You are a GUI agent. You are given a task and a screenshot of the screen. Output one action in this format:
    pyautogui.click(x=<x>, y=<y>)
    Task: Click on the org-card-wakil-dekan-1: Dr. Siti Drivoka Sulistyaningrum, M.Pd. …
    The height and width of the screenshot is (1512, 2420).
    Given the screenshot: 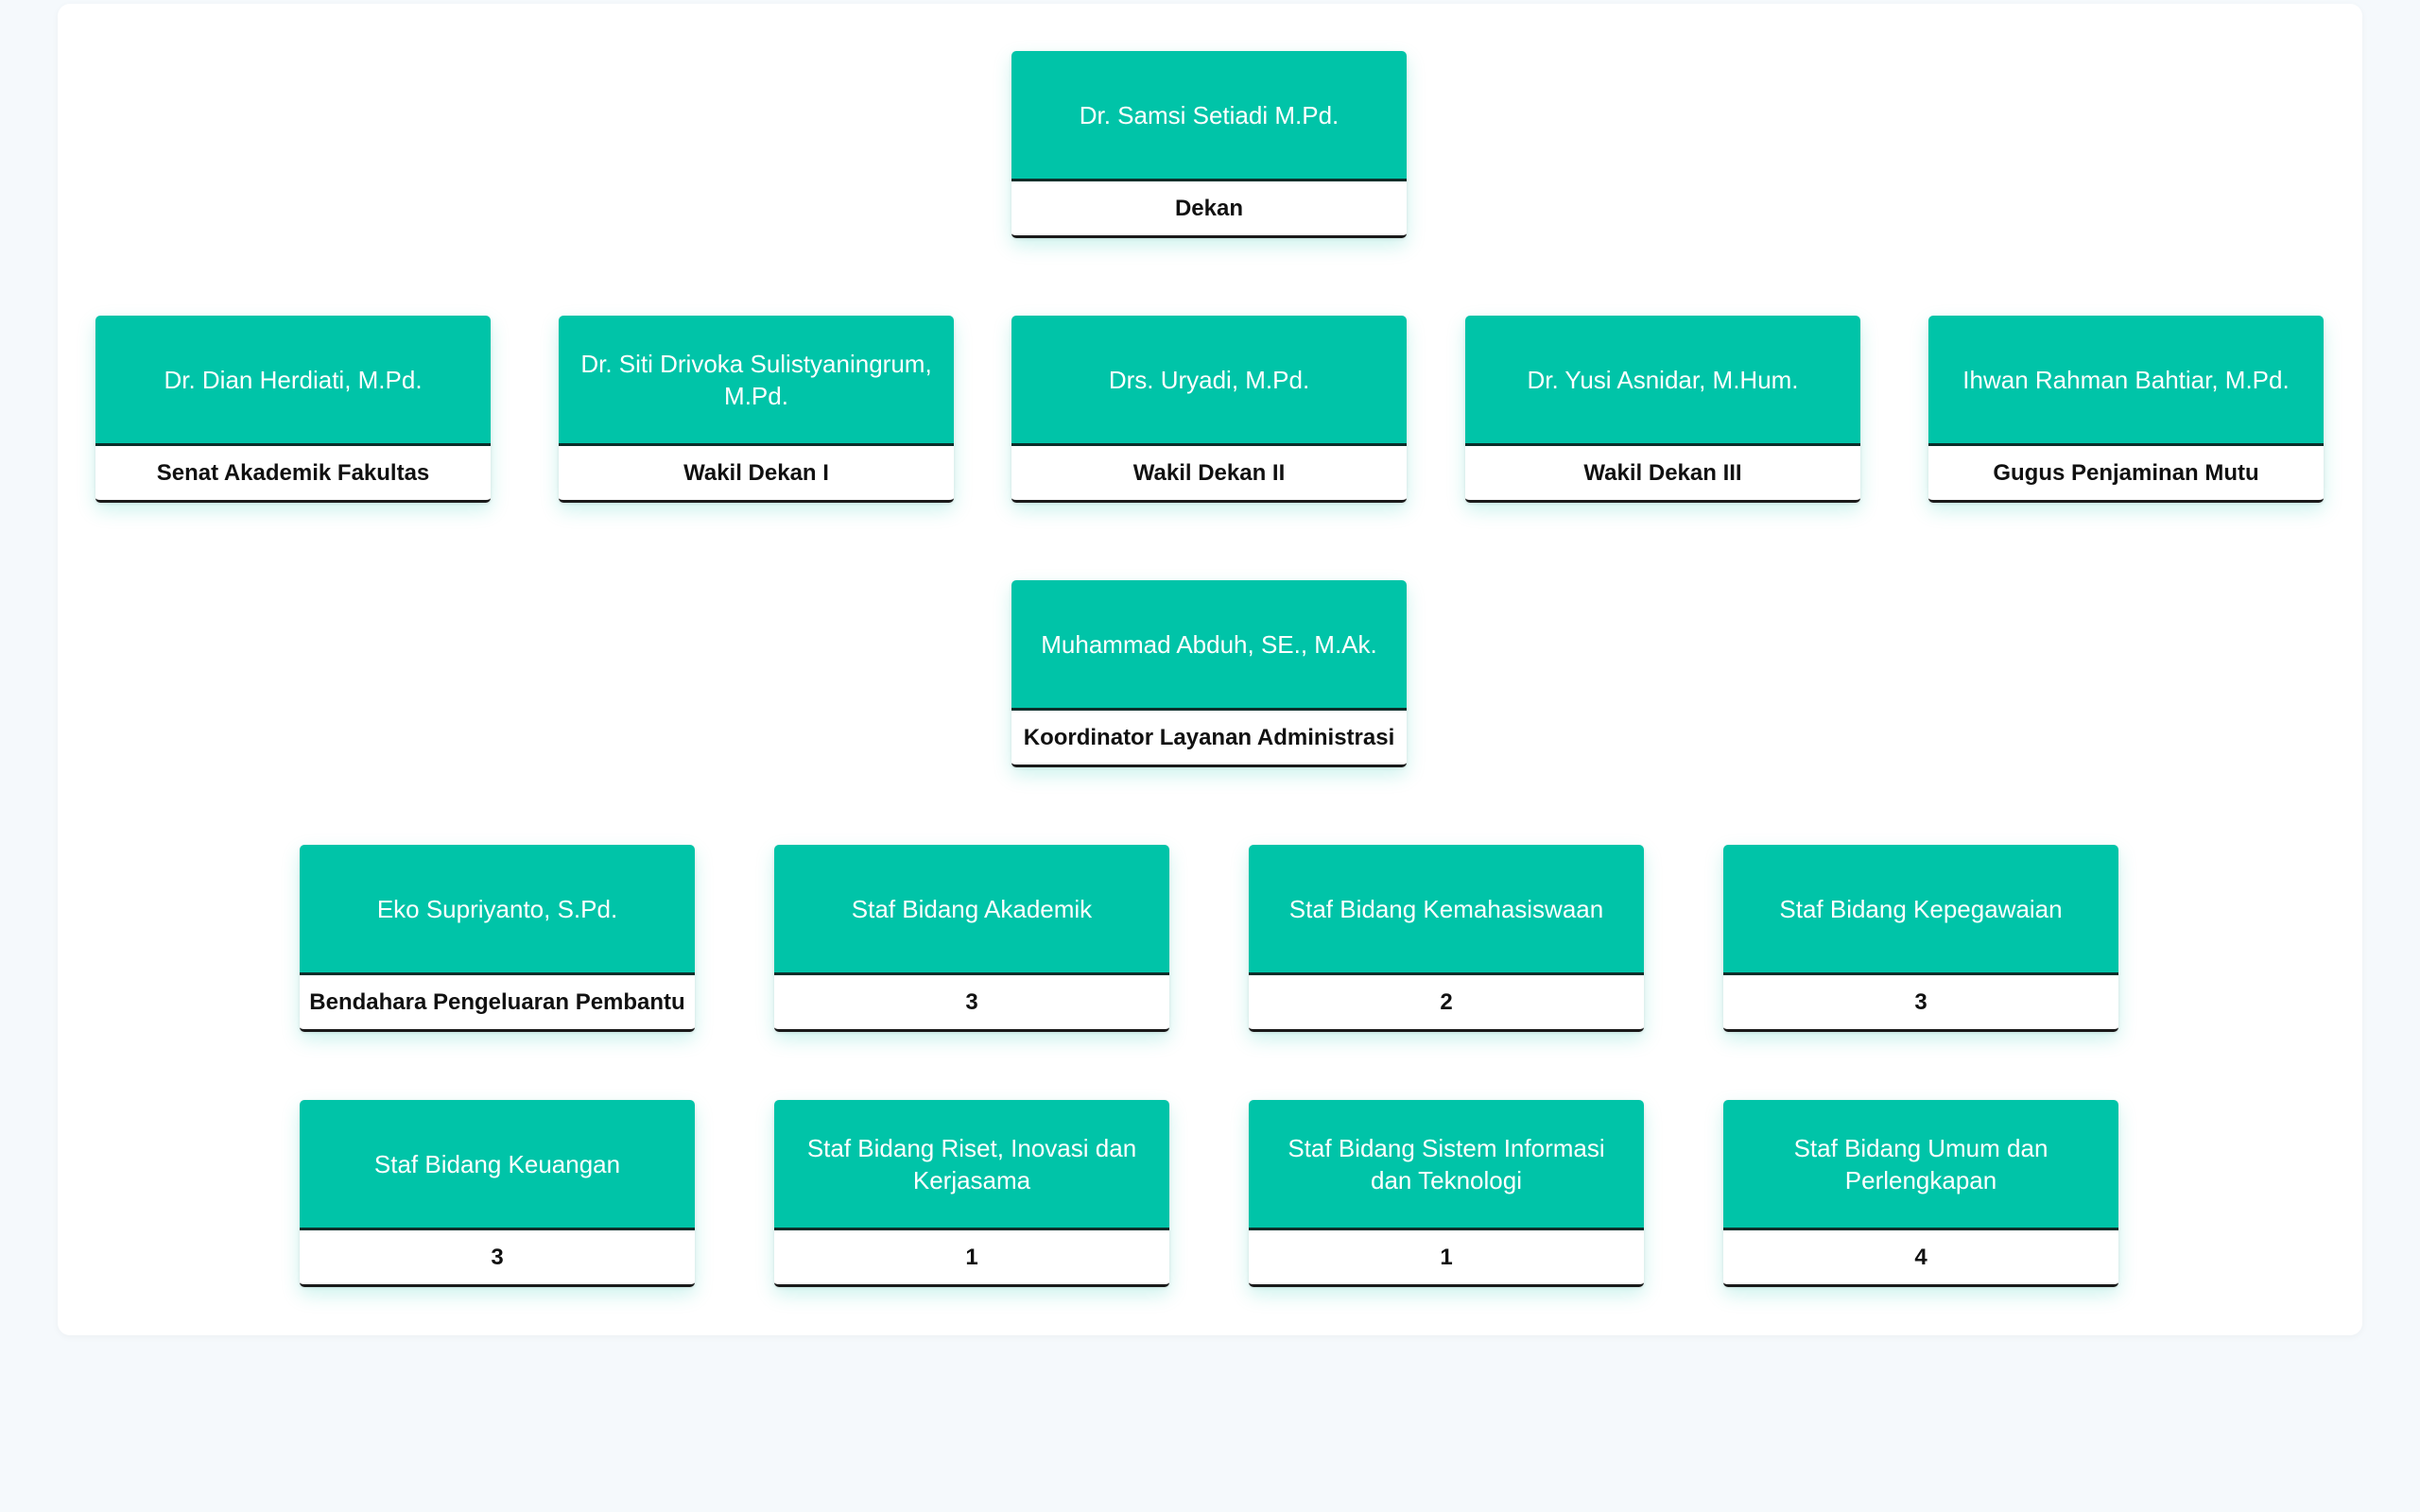 What is the action you would take?
    pyautogui.click(x=756, y=409)
    